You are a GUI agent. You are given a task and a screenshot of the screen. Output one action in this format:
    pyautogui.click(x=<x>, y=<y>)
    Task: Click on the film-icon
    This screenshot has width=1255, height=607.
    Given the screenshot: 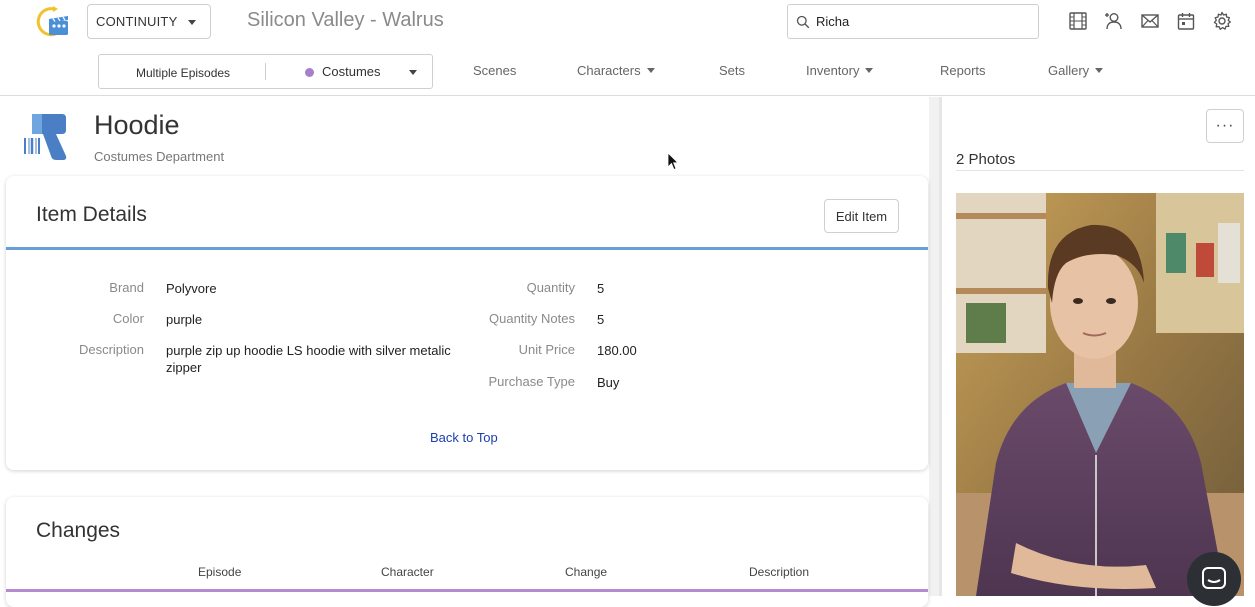 What is the action you would take?
    pyautogui.click(x=1078, y=21)
    